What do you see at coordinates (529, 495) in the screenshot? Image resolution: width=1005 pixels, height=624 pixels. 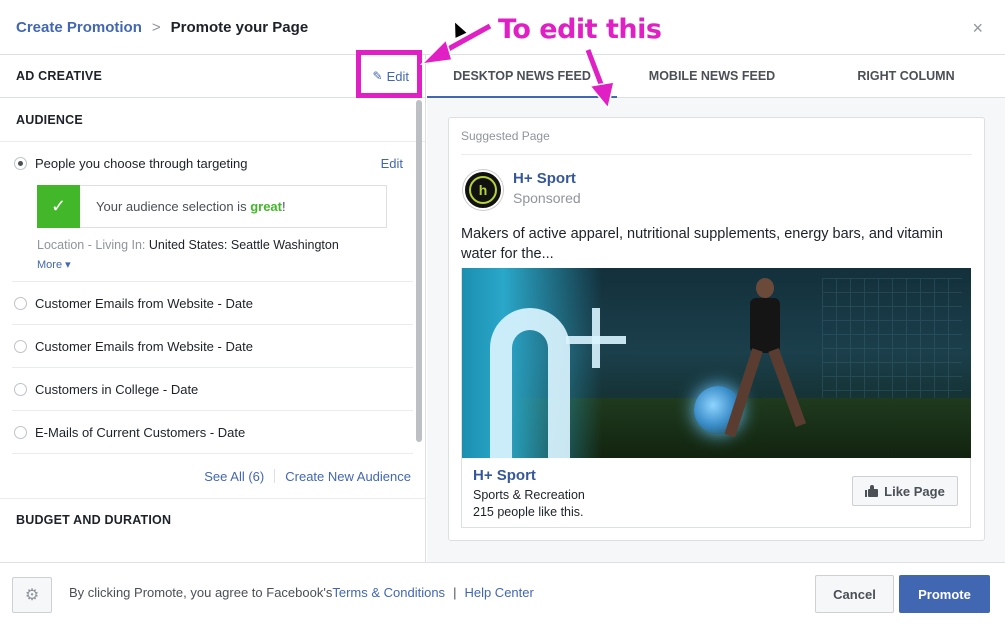 I see `link-category: Sports & Recreation` at bounding box center [529, 495].